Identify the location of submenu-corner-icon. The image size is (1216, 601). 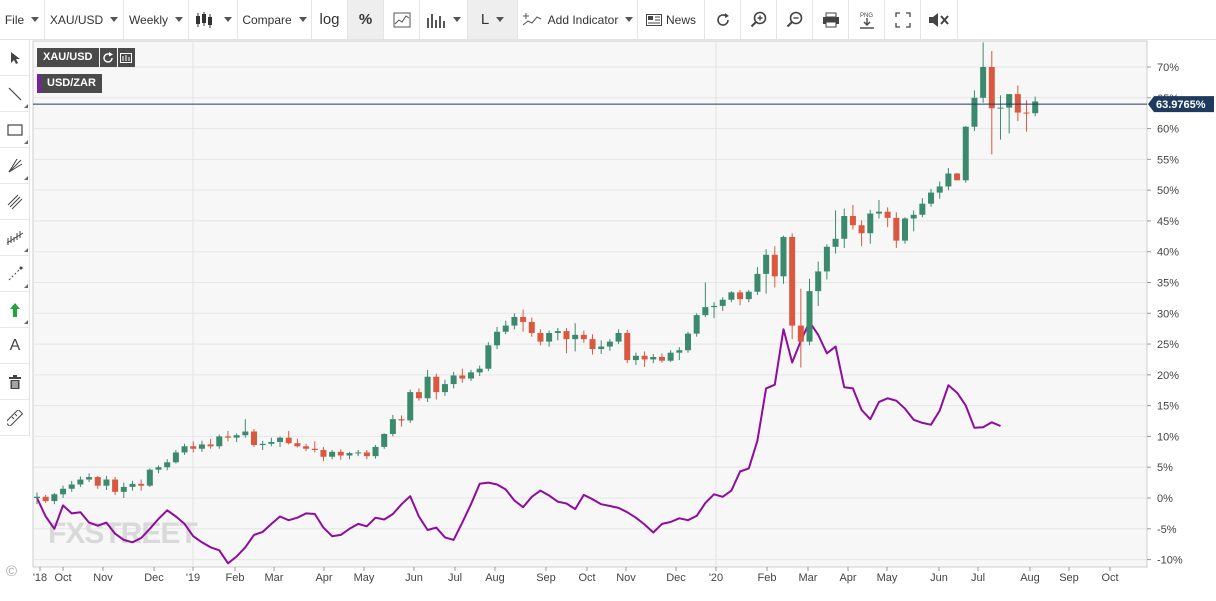
(26, 286).